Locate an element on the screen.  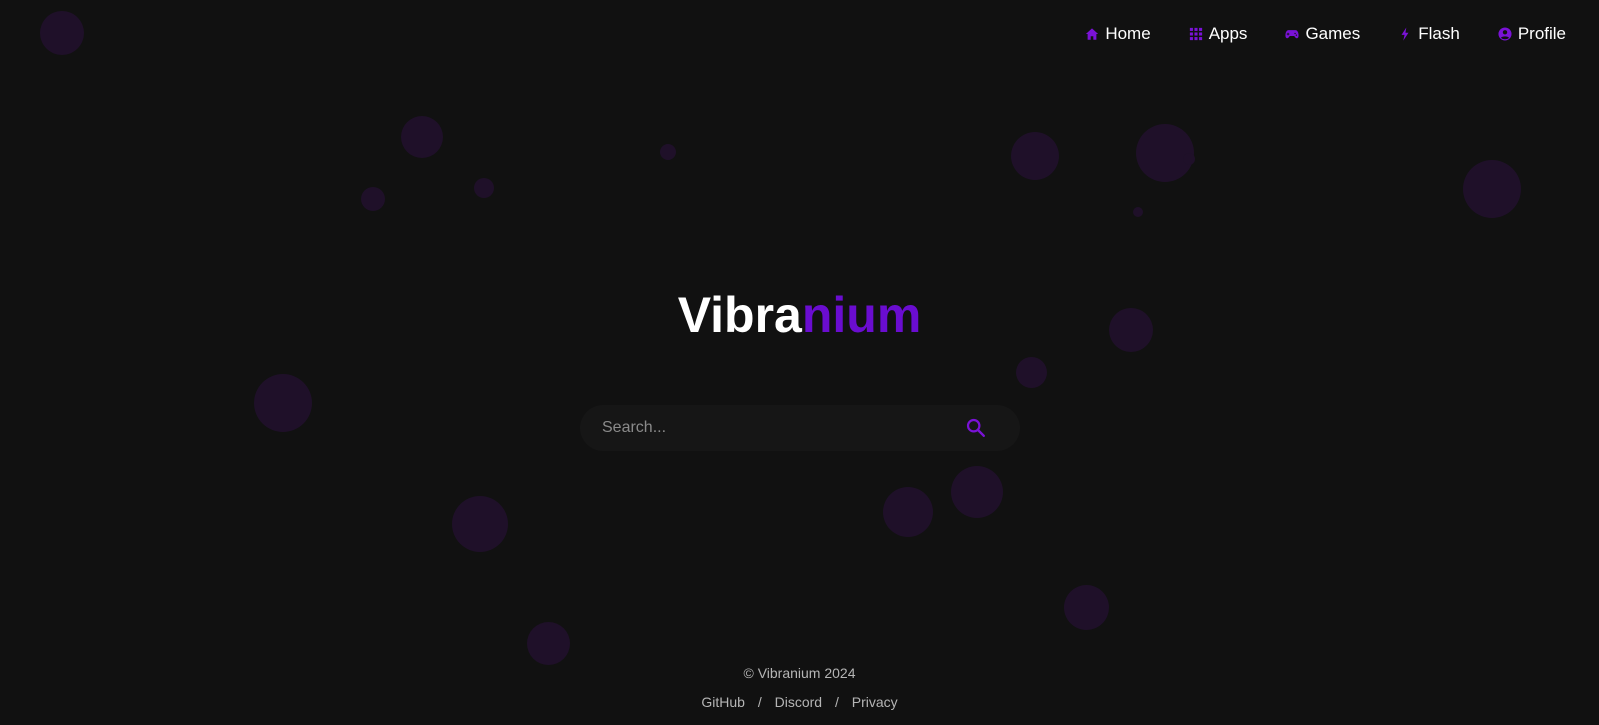
footer-link-discord: Discord is located at coordinates (798, 702).